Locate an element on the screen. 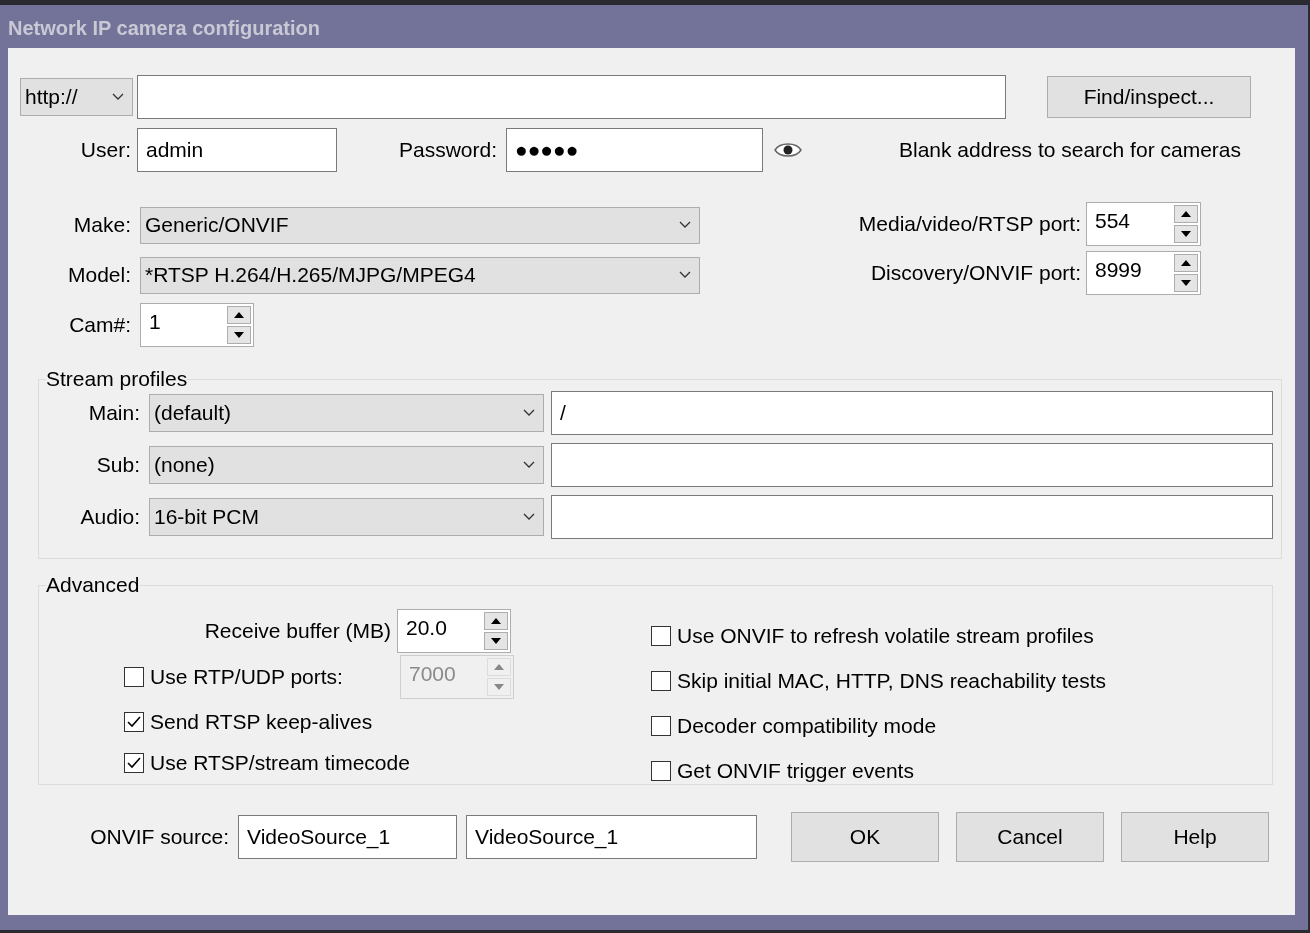 Image resolution: width=1310 pixels, height=933 pixels. field-label: Cam#: is located at coordinates (99, 325).